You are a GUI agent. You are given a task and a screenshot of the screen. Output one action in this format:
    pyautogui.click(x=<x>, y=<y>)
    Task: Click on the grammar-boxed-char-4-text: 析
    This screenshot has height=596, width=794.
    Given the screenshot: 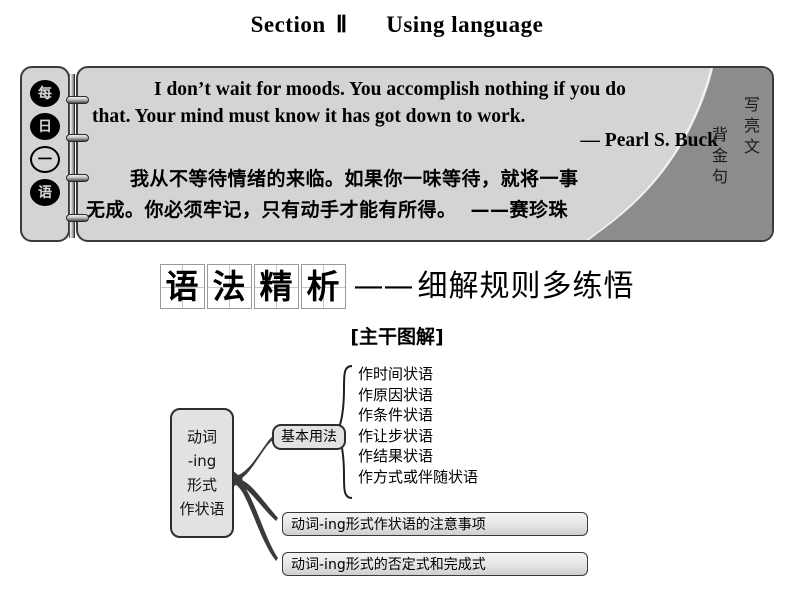 What is the action you would take?
    pyautogui.click(x=323, y=286)
    